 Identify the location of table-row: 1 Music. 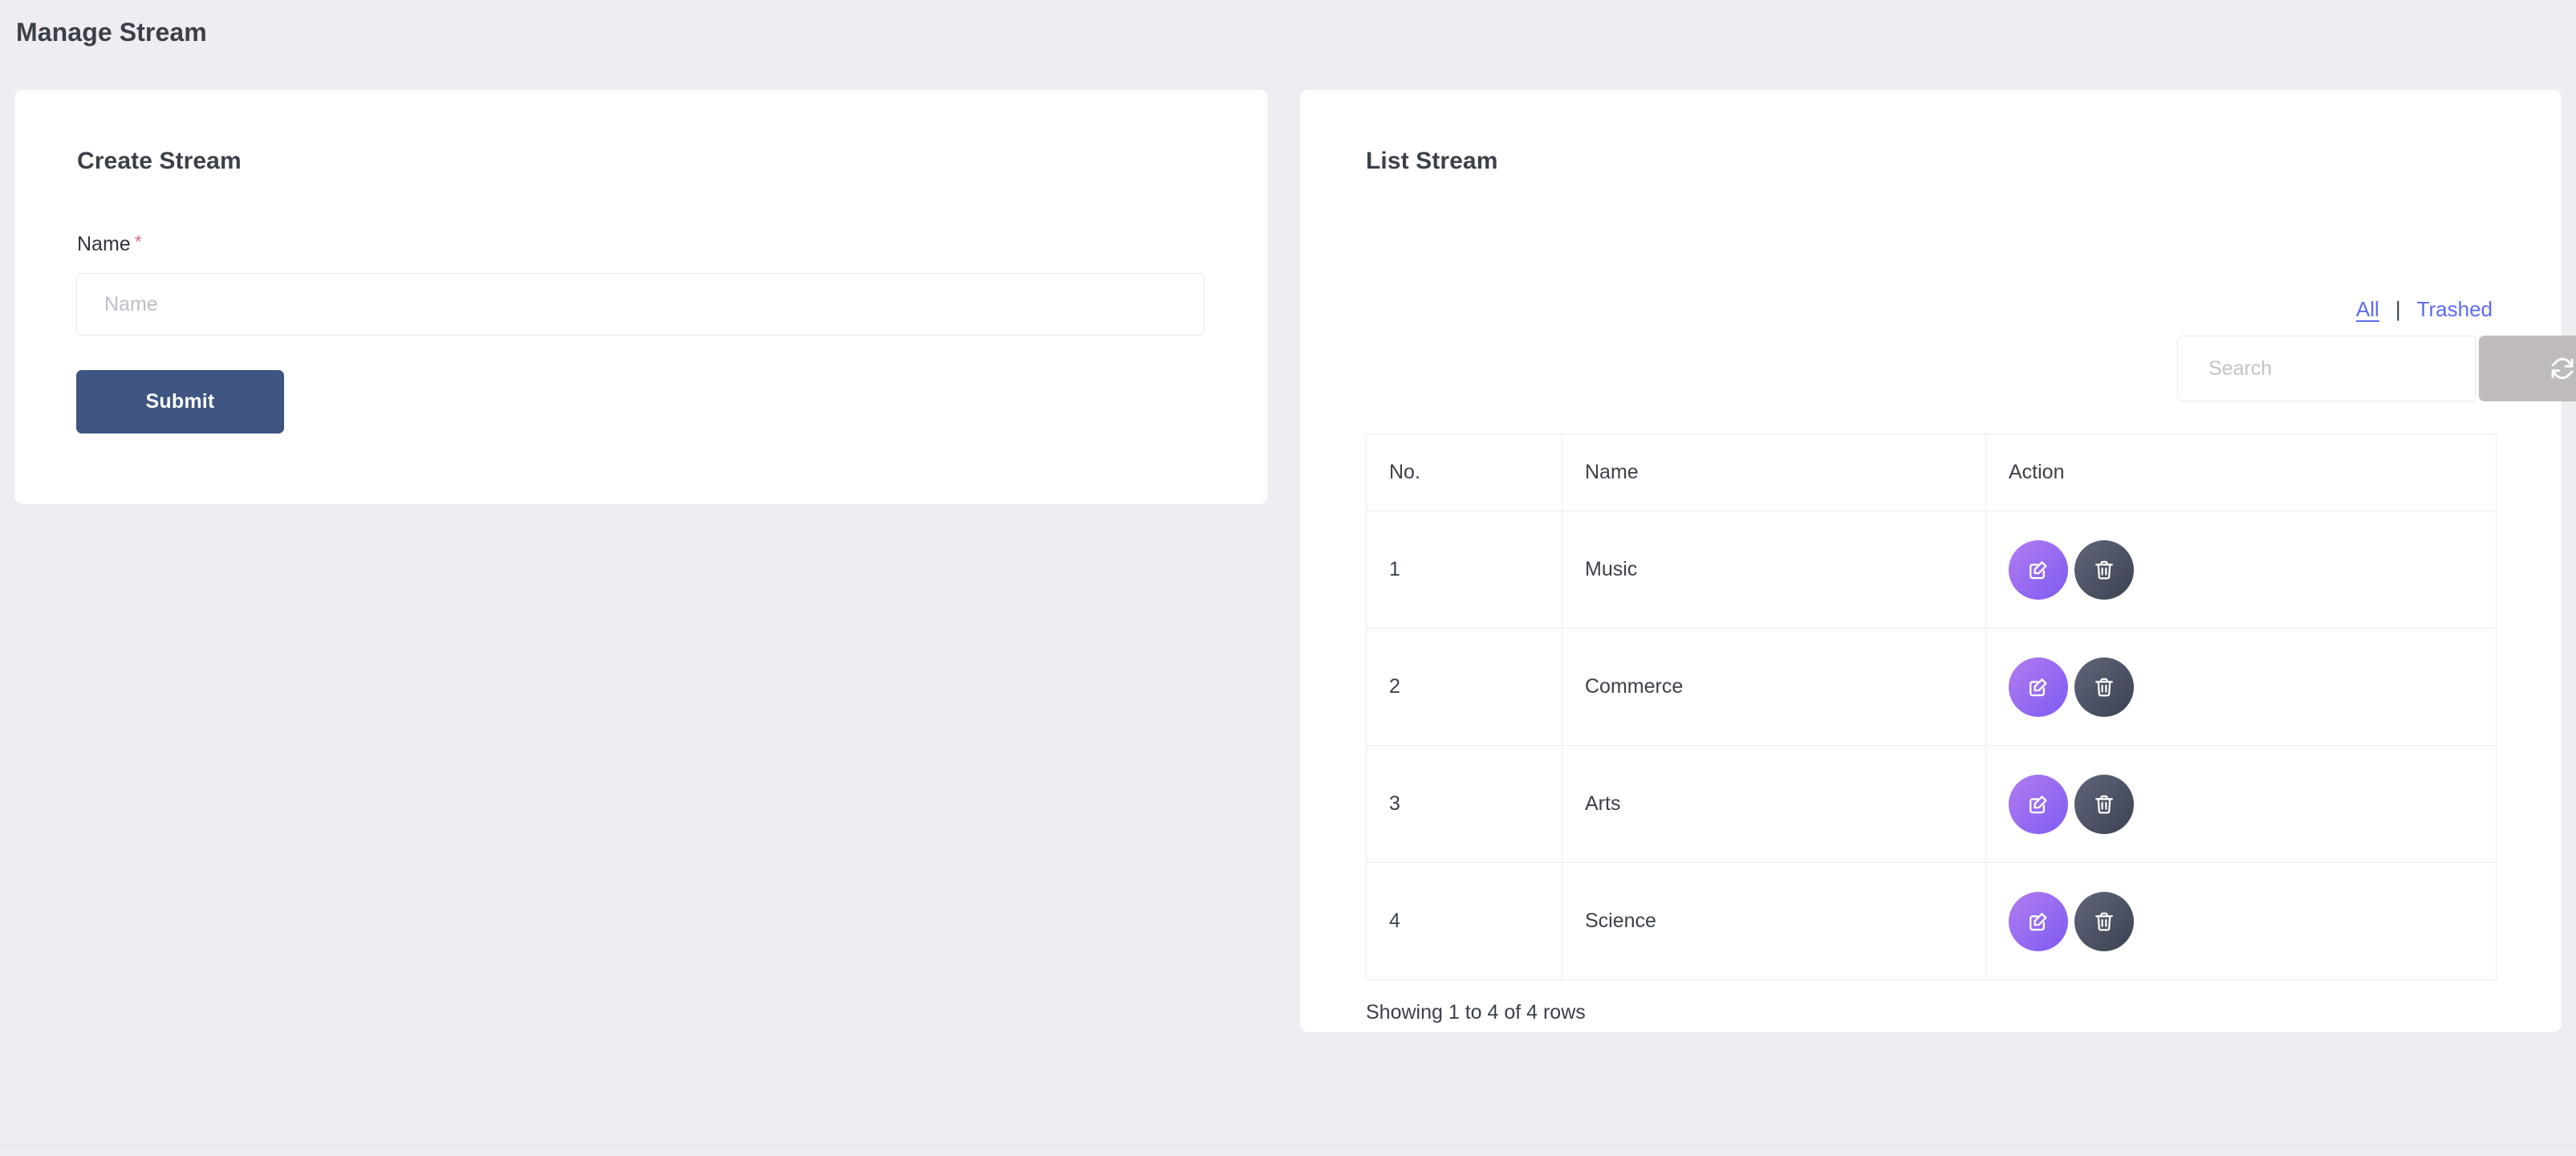
(1932, 570).